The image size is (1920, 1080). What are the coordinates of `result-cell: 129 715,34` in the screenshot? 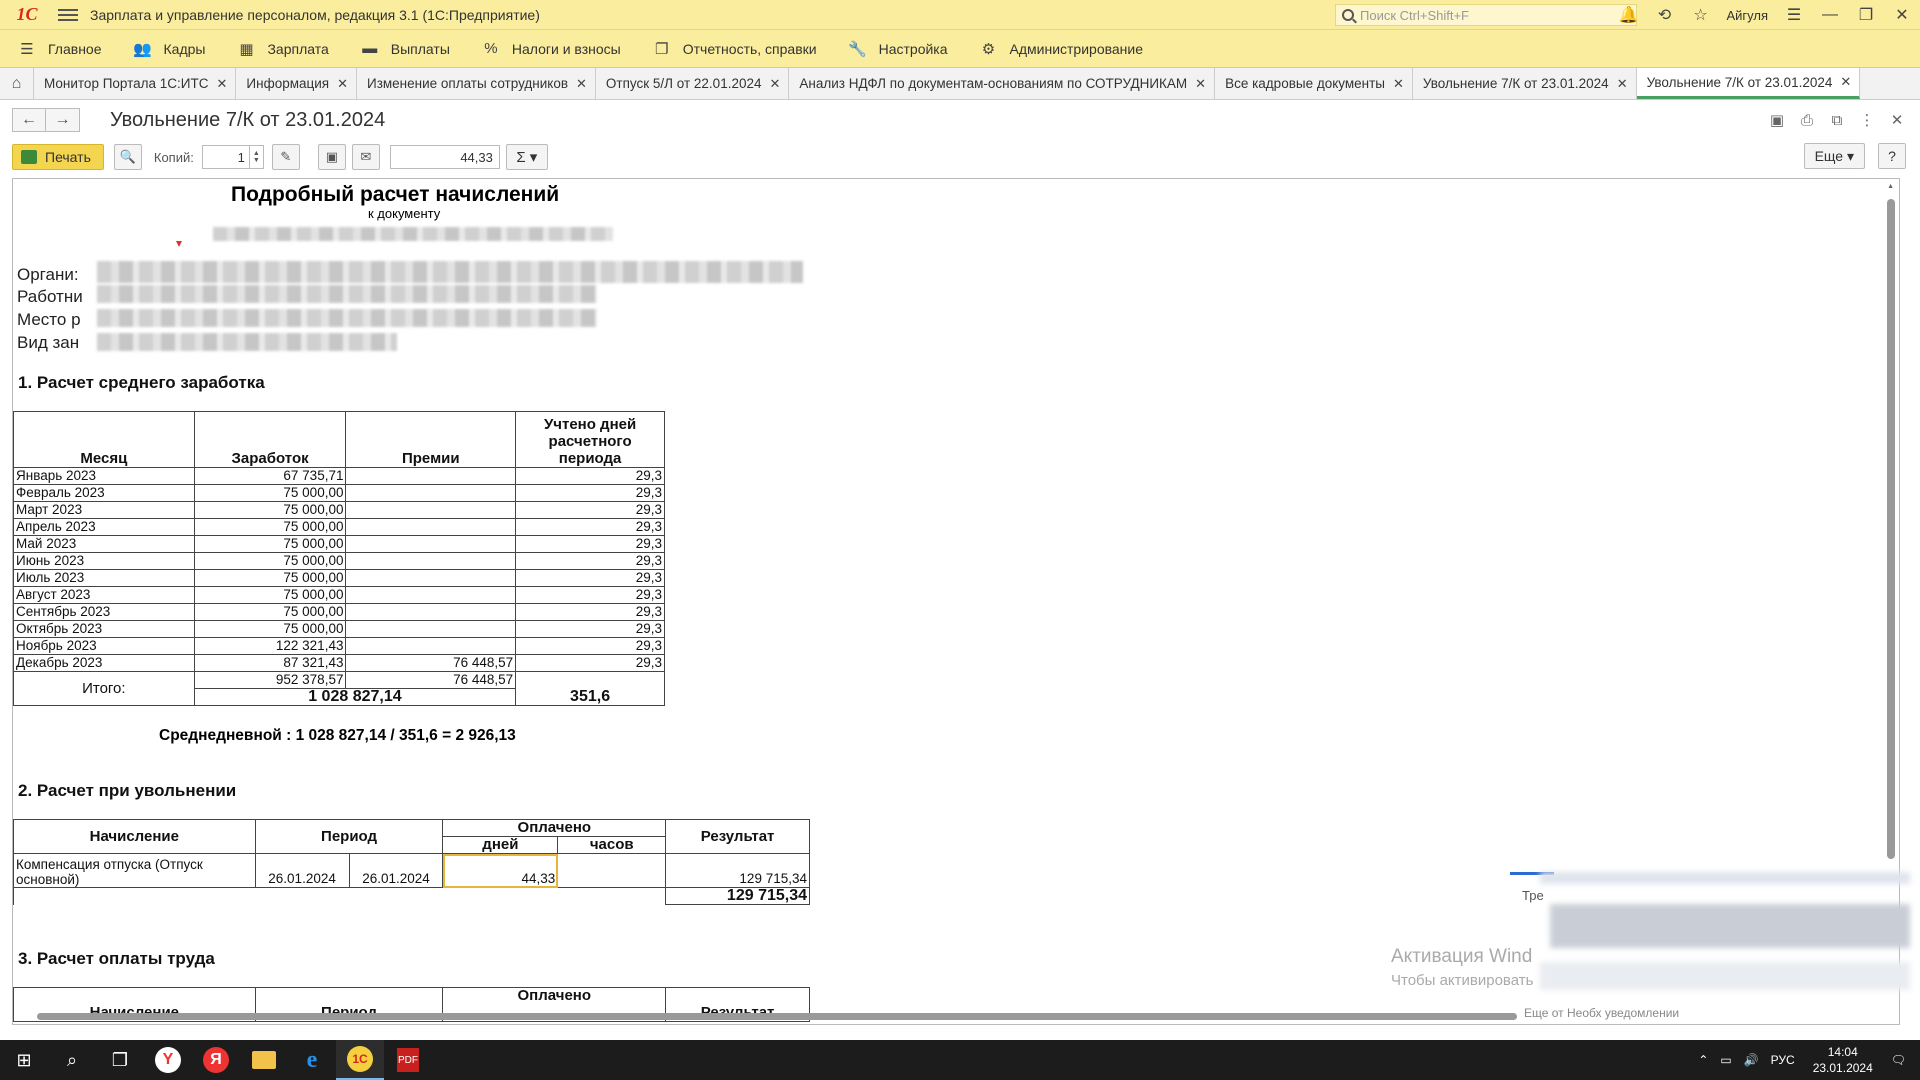 It's located at (737, 870).